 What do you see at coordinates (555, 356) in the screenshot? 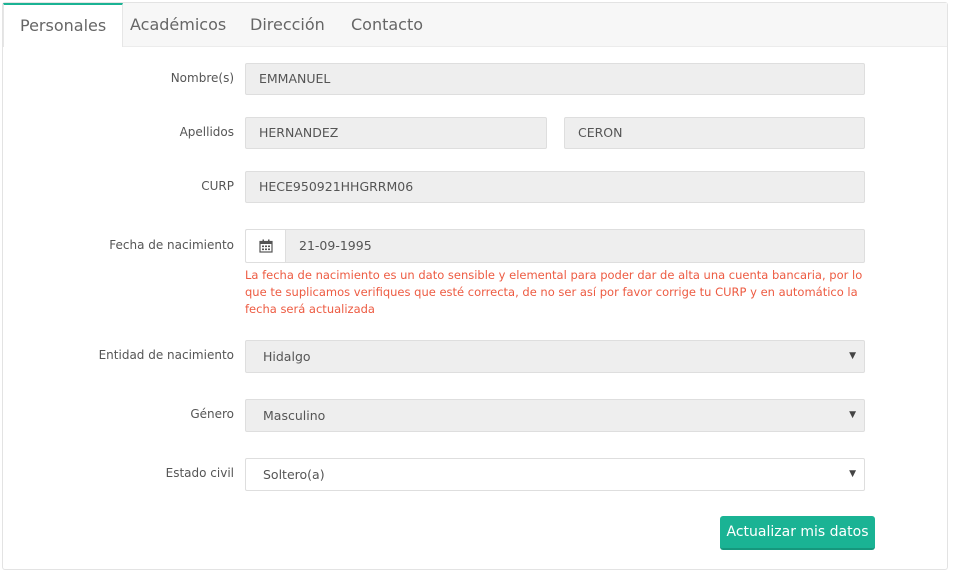
I see `entidad-select: Hidalgo ▼` at bounding box center [555, 356].